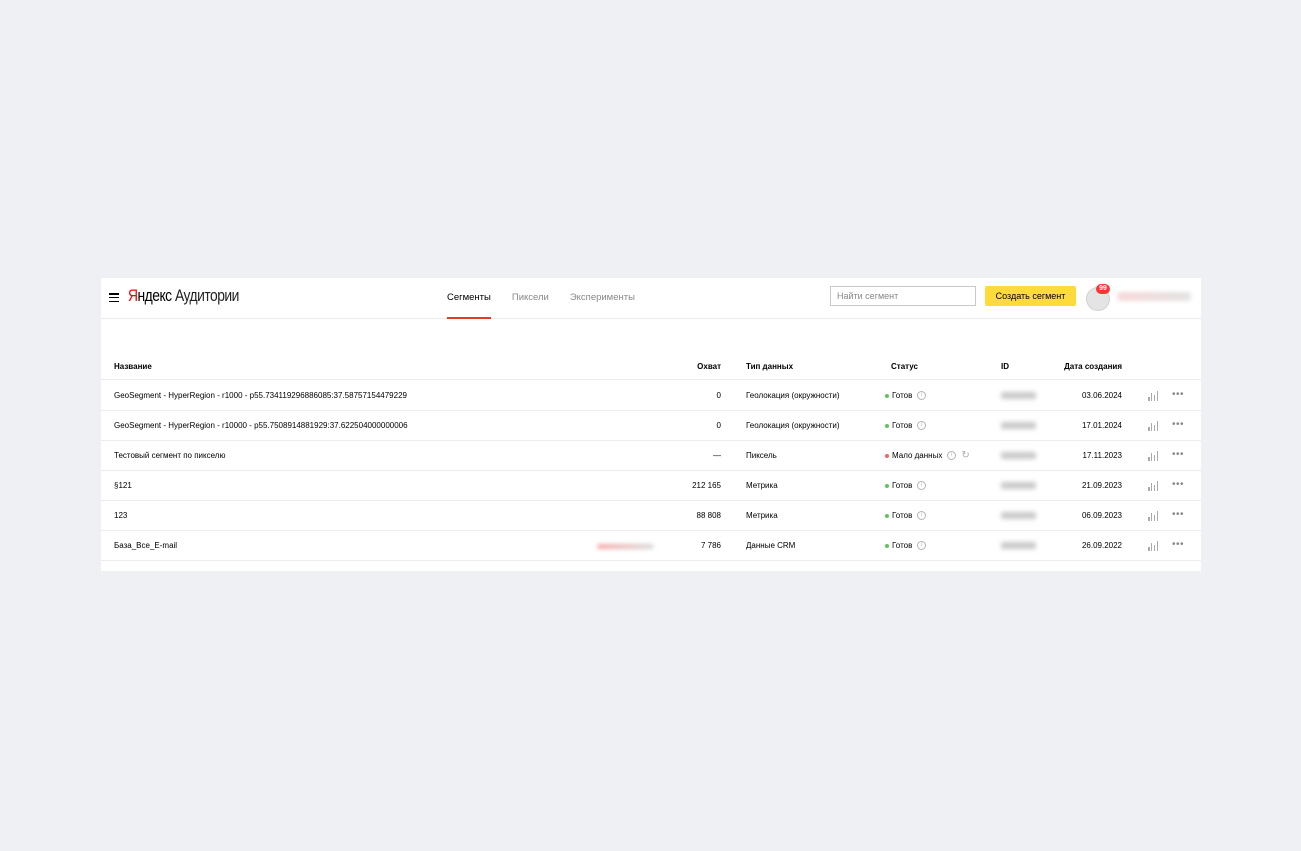  Describe the element at coordinates (169, 455) in the screenshot. I see `segment-name: Тестовый сегмент по пикселю` at that location.